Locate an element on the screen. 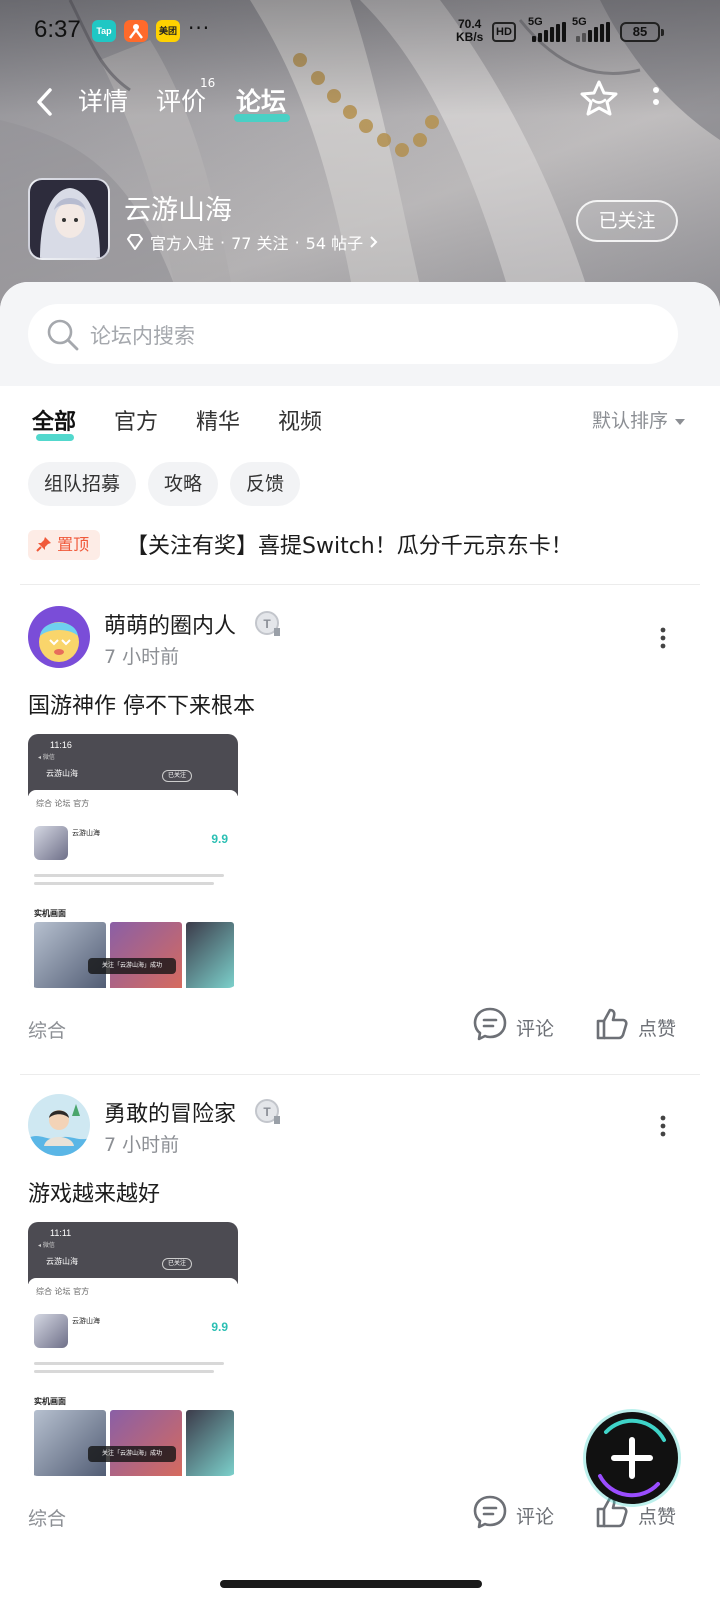 This screenshot has width=720, height=1600. chip-feedback: 反馈 is located at coordinates (265, 484).